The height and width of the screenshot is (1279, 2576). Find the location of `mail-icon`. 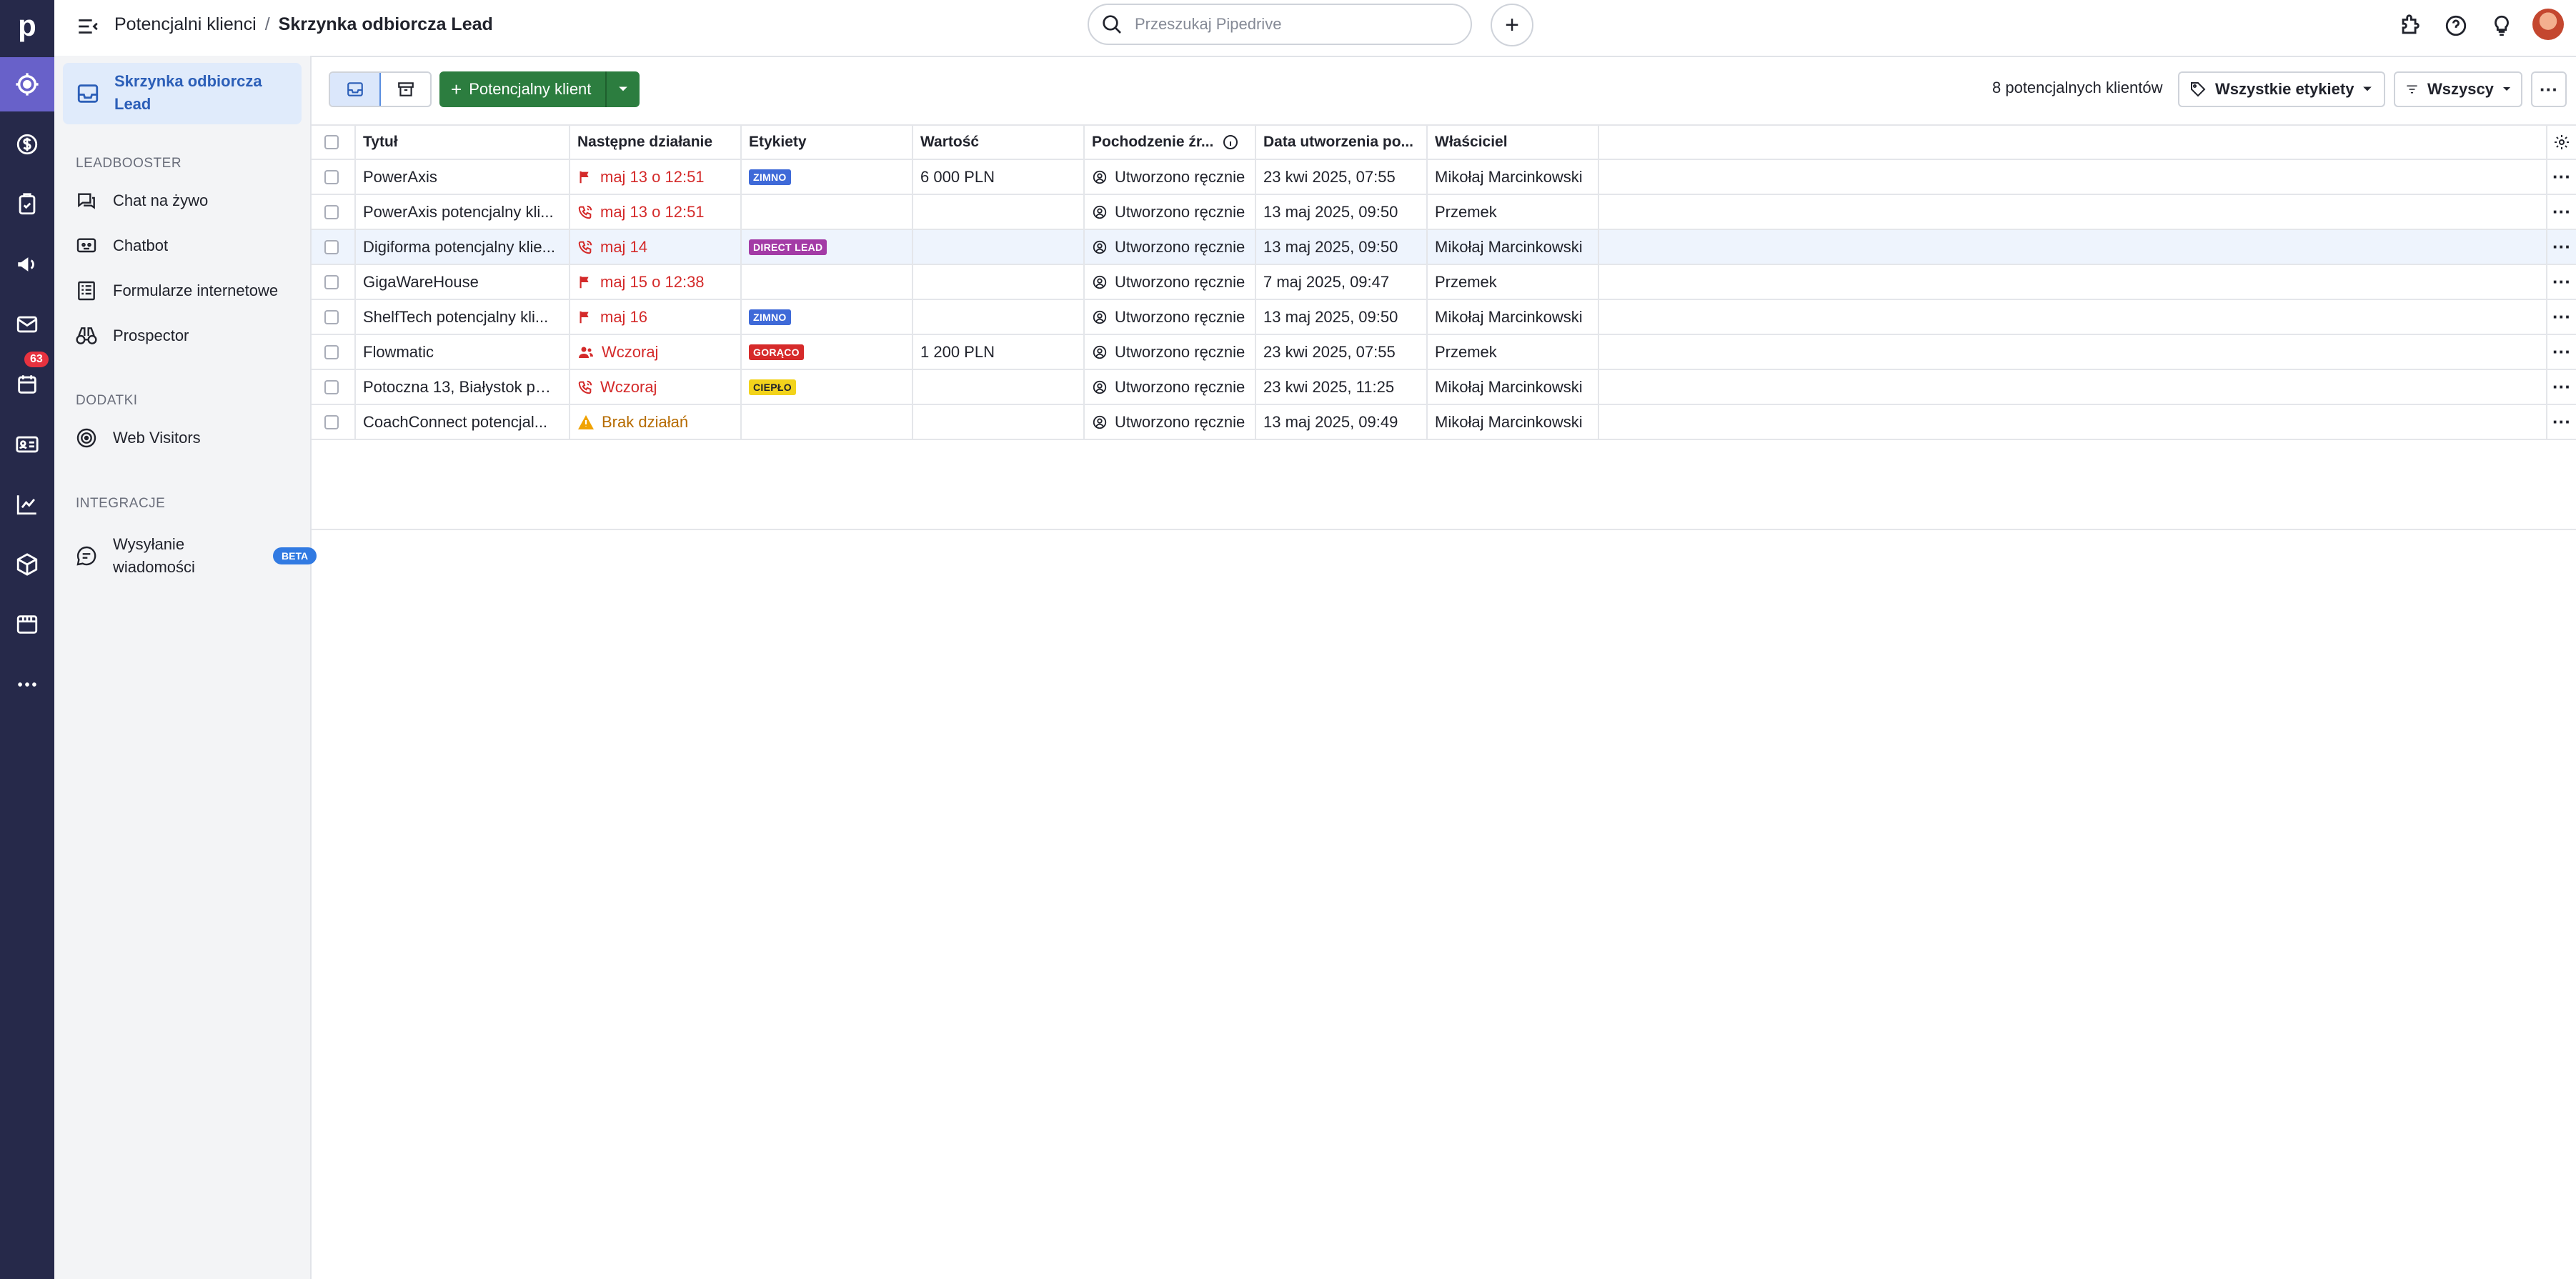

mail-icon is located at coordinates (27, 324).